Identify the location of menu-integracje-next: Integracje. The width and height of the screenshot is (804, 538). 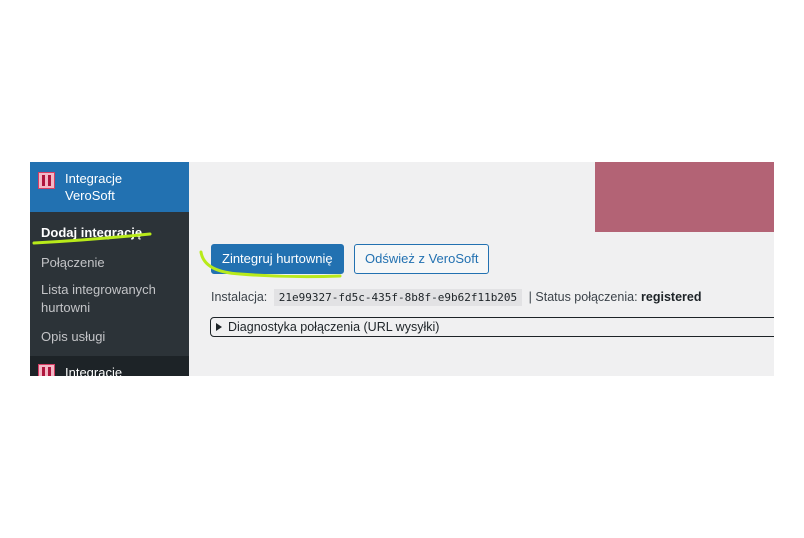
(109, 366).